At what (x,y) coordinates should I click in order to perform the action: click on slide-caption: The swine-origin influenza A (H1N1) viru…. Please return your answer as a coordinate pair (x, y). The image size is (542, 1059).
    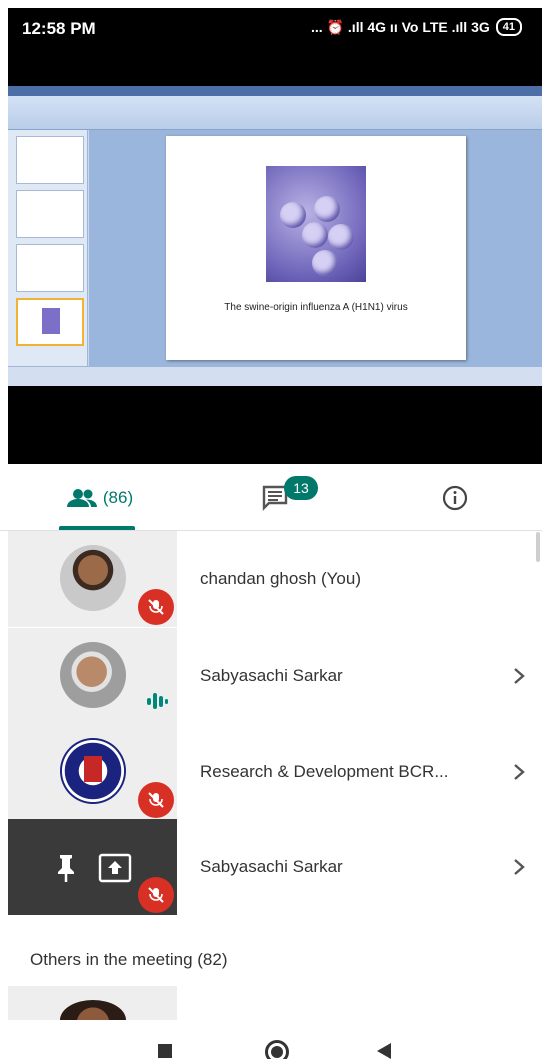
    Looking at the image, I should click on (316, 307).